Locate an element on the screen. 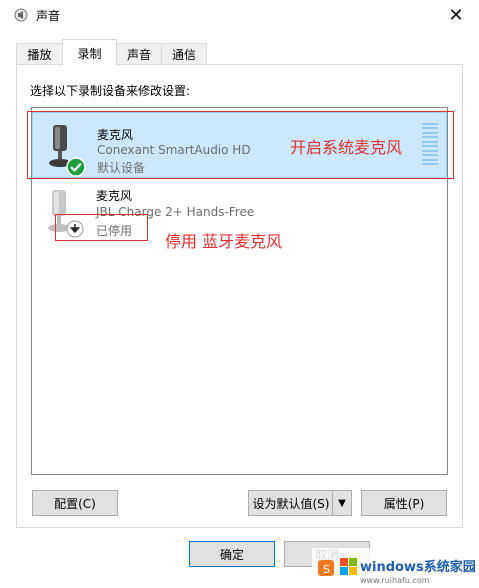  tab-recording: 录制 is located at coordinates (89, 52).